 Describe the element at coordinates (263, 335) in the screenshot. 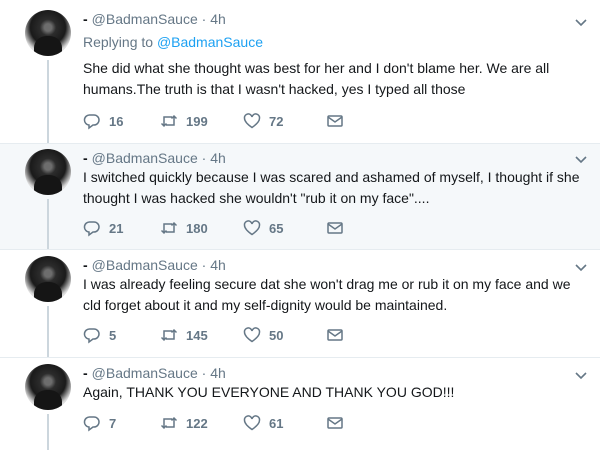

I see `like-button: 50` at that location.